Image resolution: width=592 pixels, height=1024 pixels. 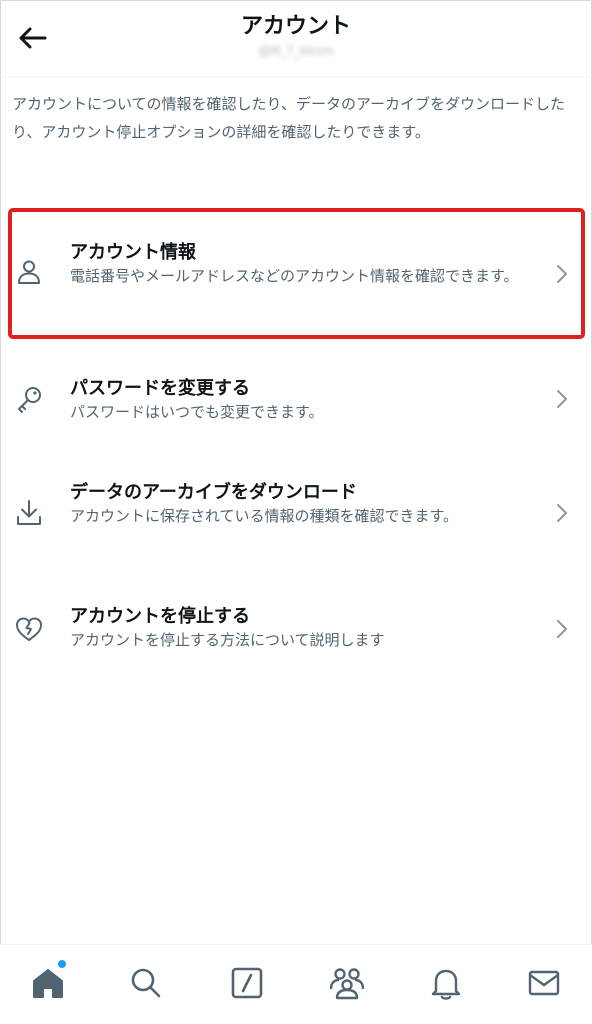 I want to click on header-divider, so click(x=296, y=76).